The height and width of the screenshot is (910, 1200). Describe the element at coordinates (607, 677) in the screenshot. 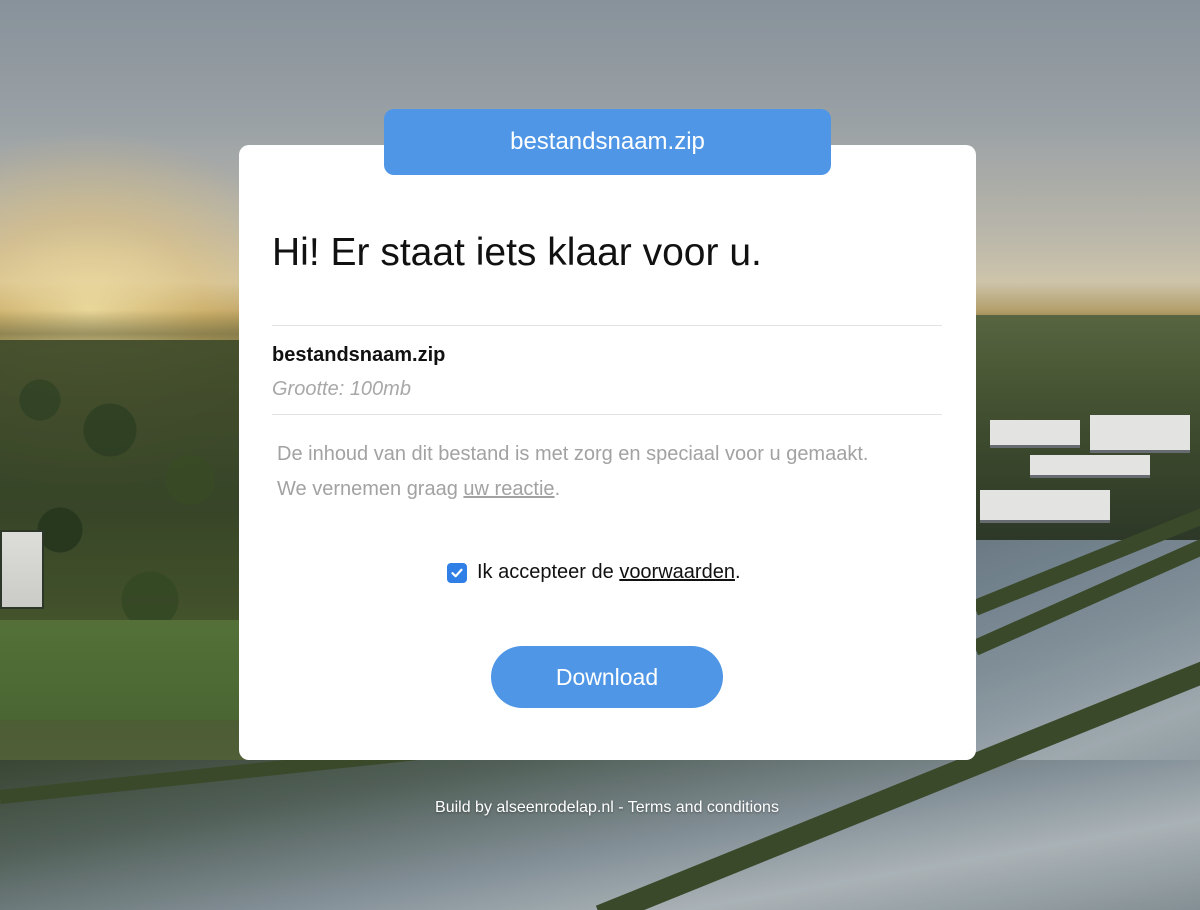

I see `download-button: Download` at that location.